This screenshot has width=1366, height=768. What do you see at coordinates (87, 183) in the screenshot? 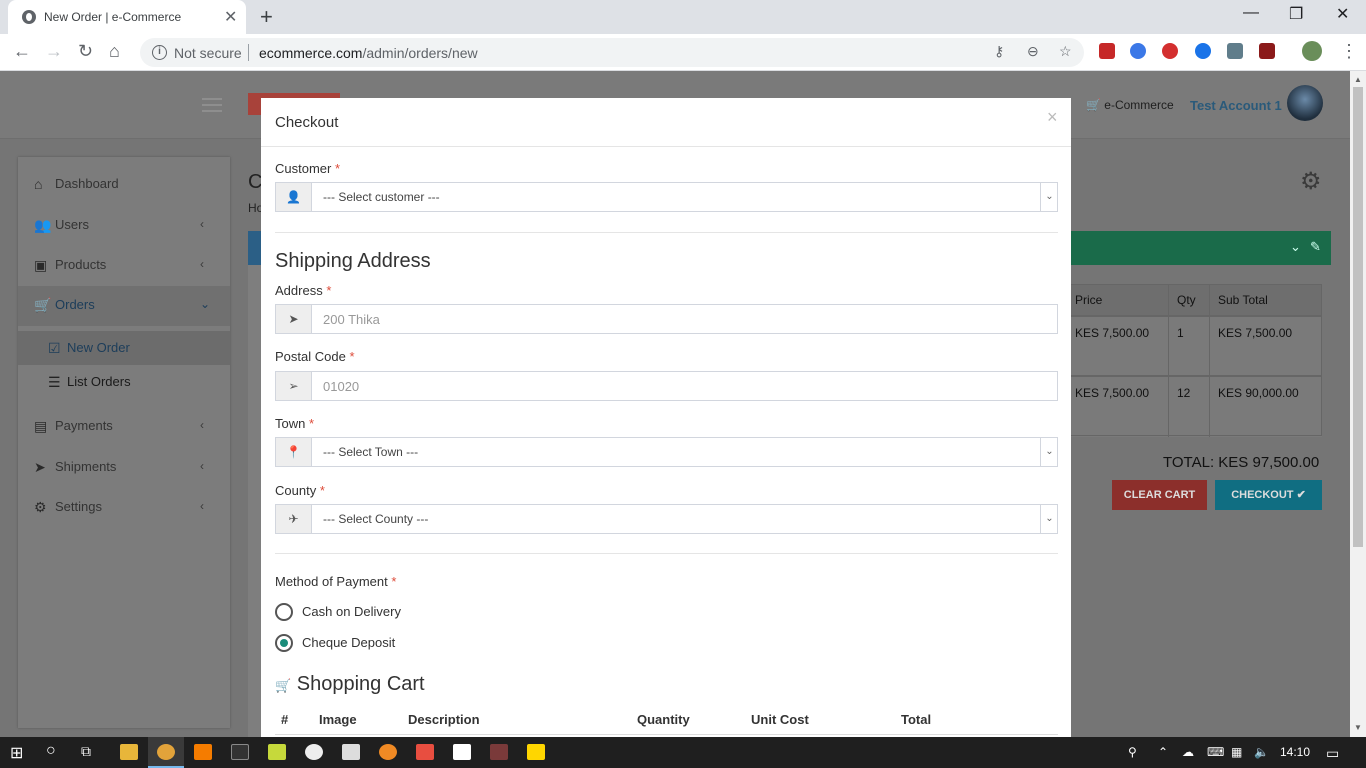
I see `sidebar-item-label: Dashboard` at bounding box center [87, 183].